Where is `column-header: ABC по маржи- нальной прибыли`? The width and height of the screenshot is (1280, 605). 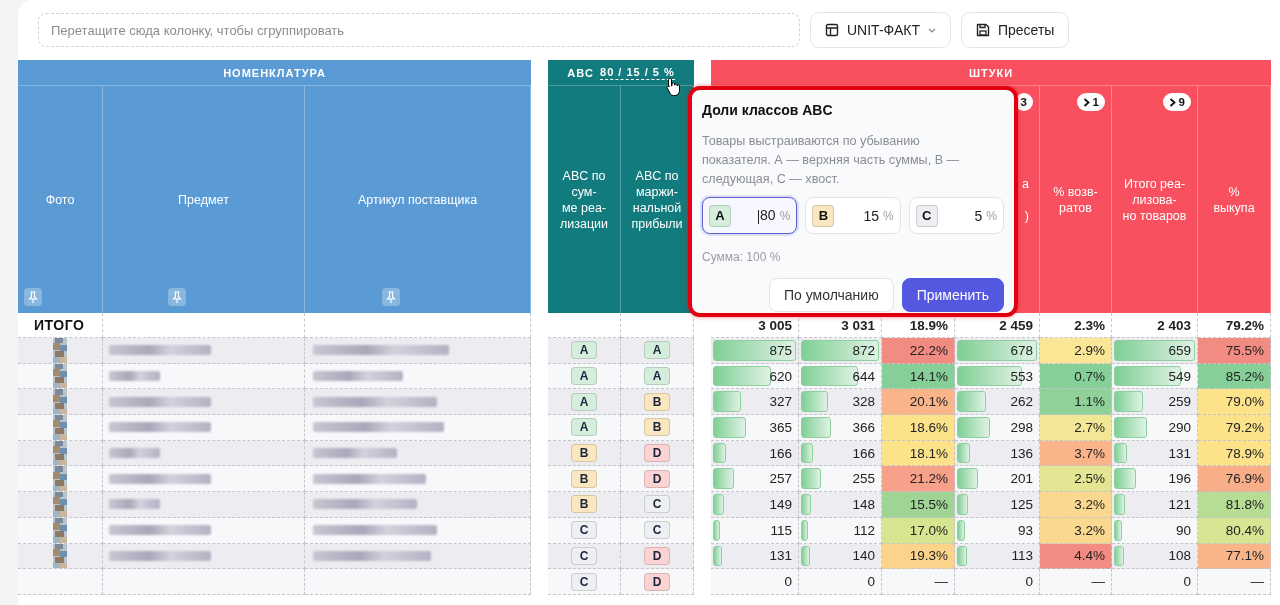
column-header: ABC по маржи- нальной прибыли is located at coordinates (657, 199).